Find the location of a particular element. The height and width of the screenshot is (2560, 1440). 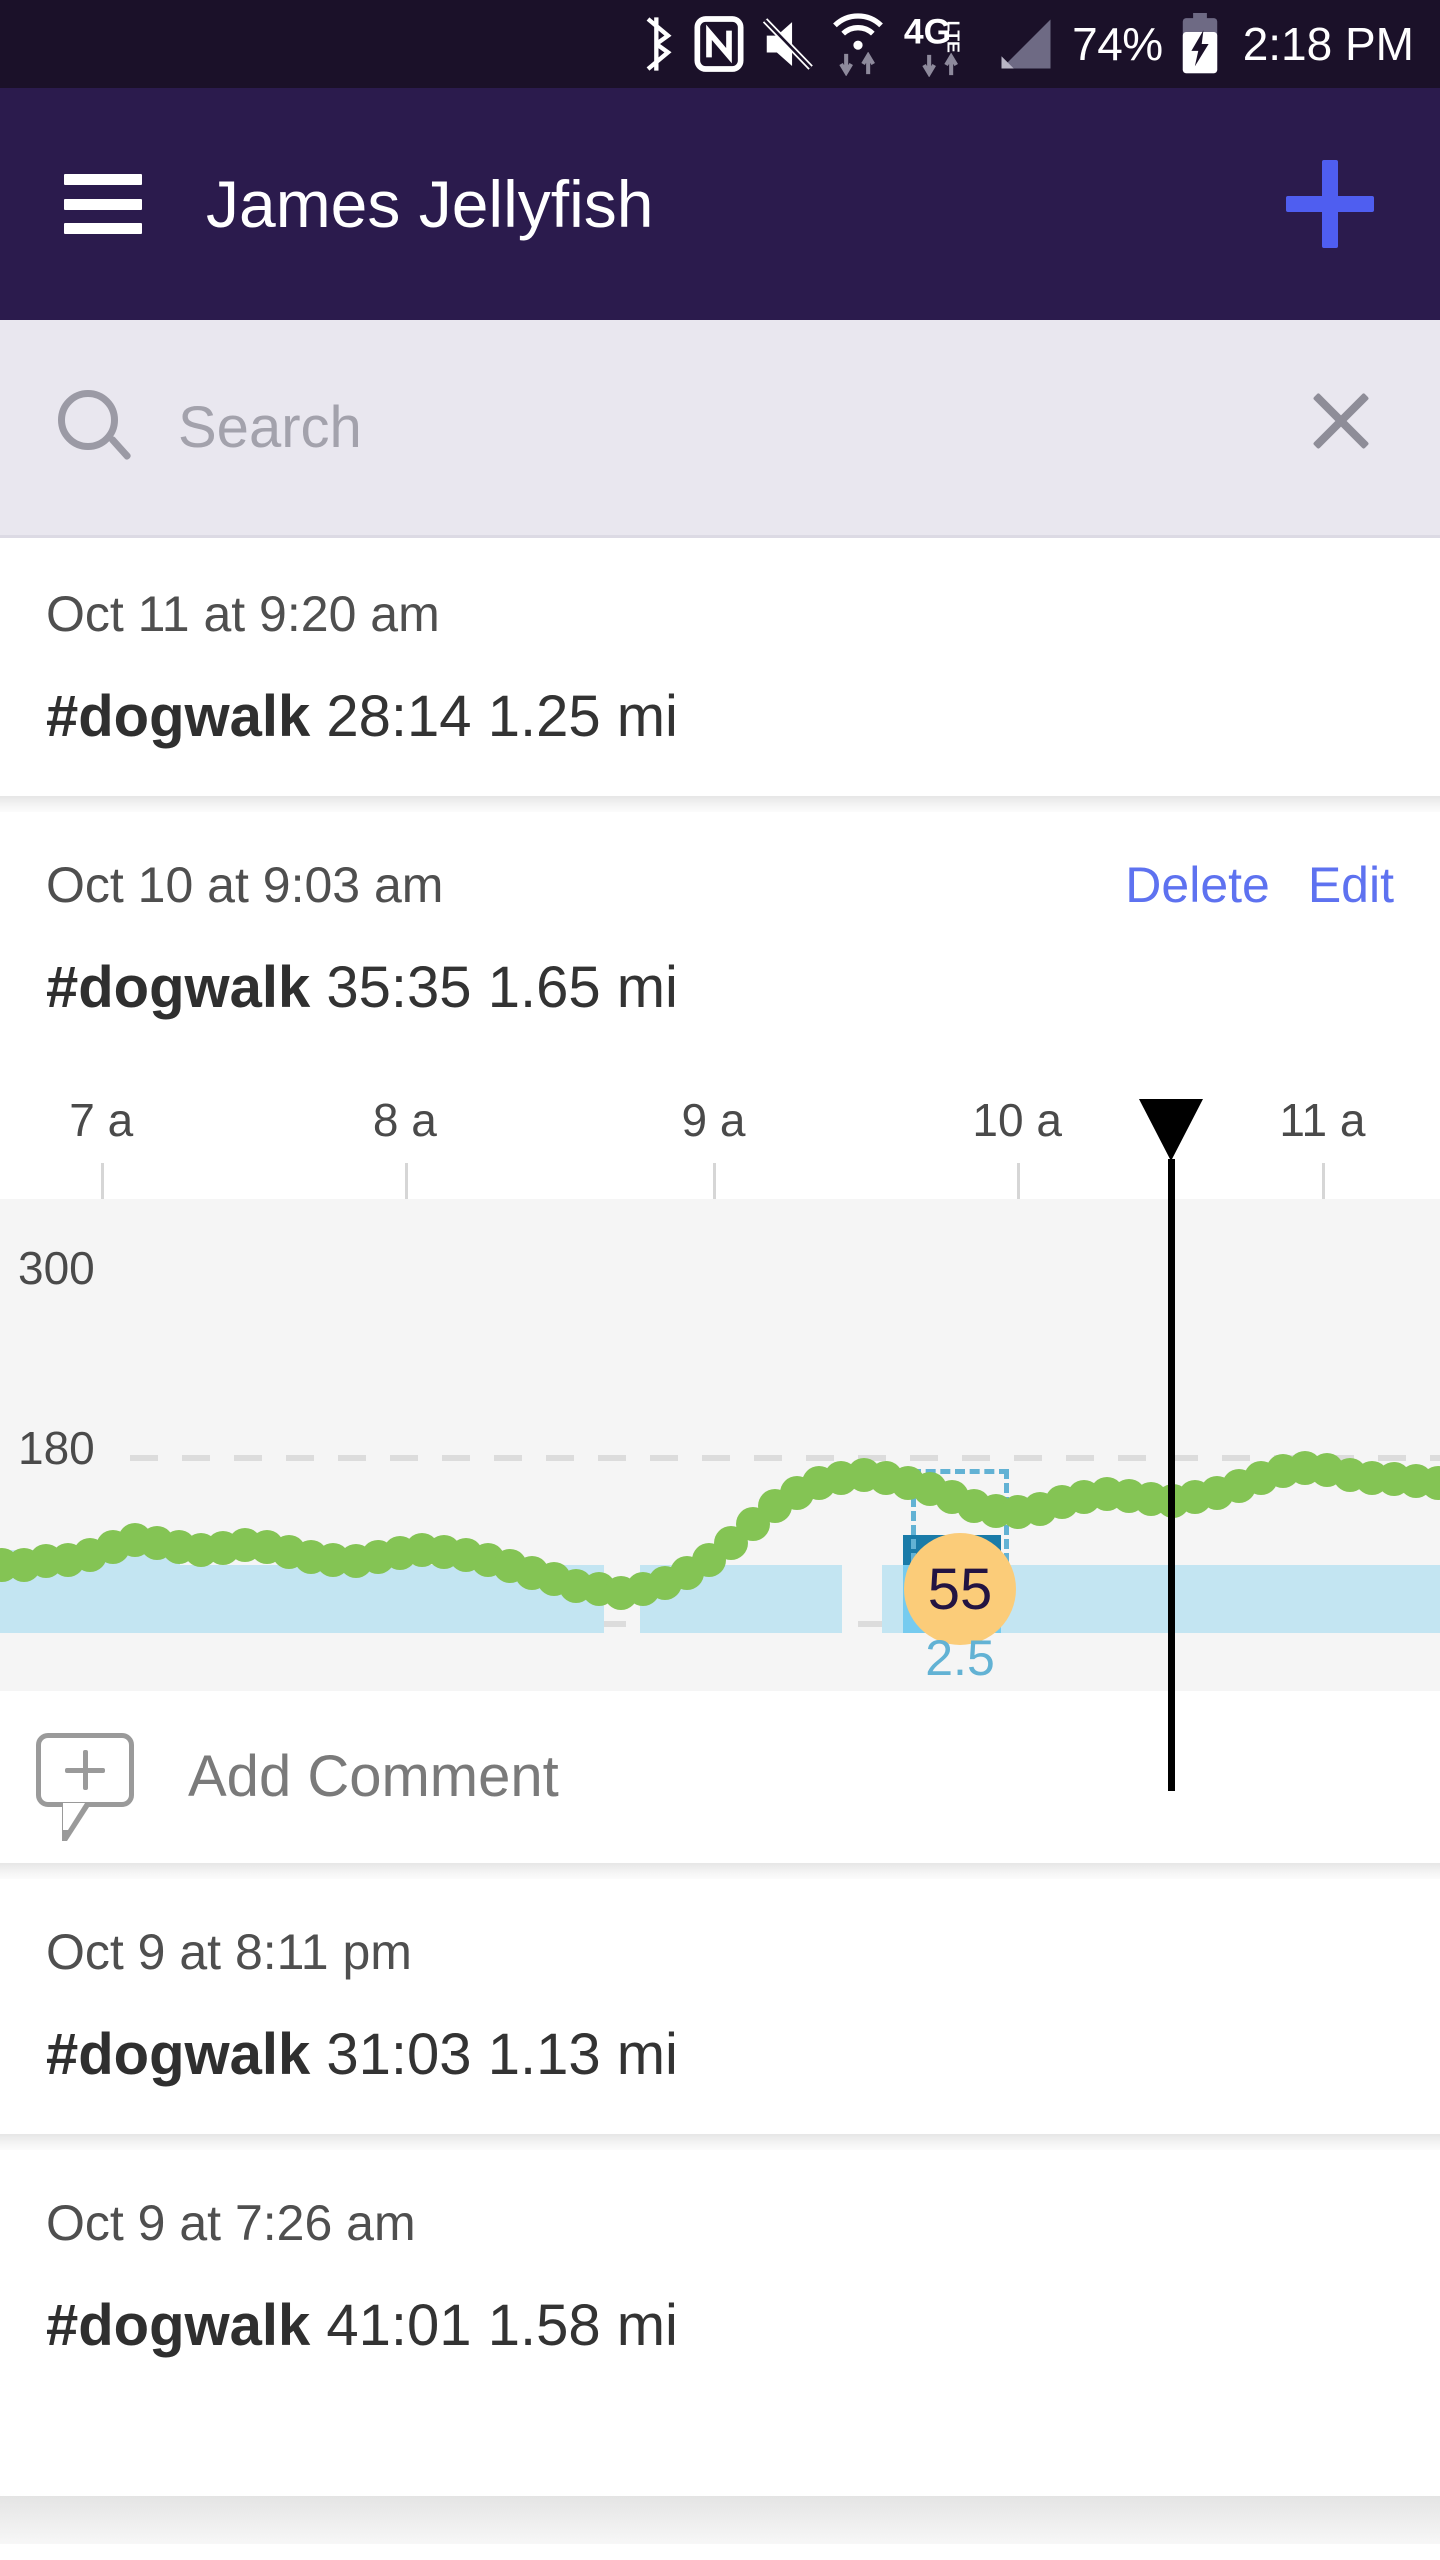

entry-duration: 31:03 is located at coordinates (399, 2054).